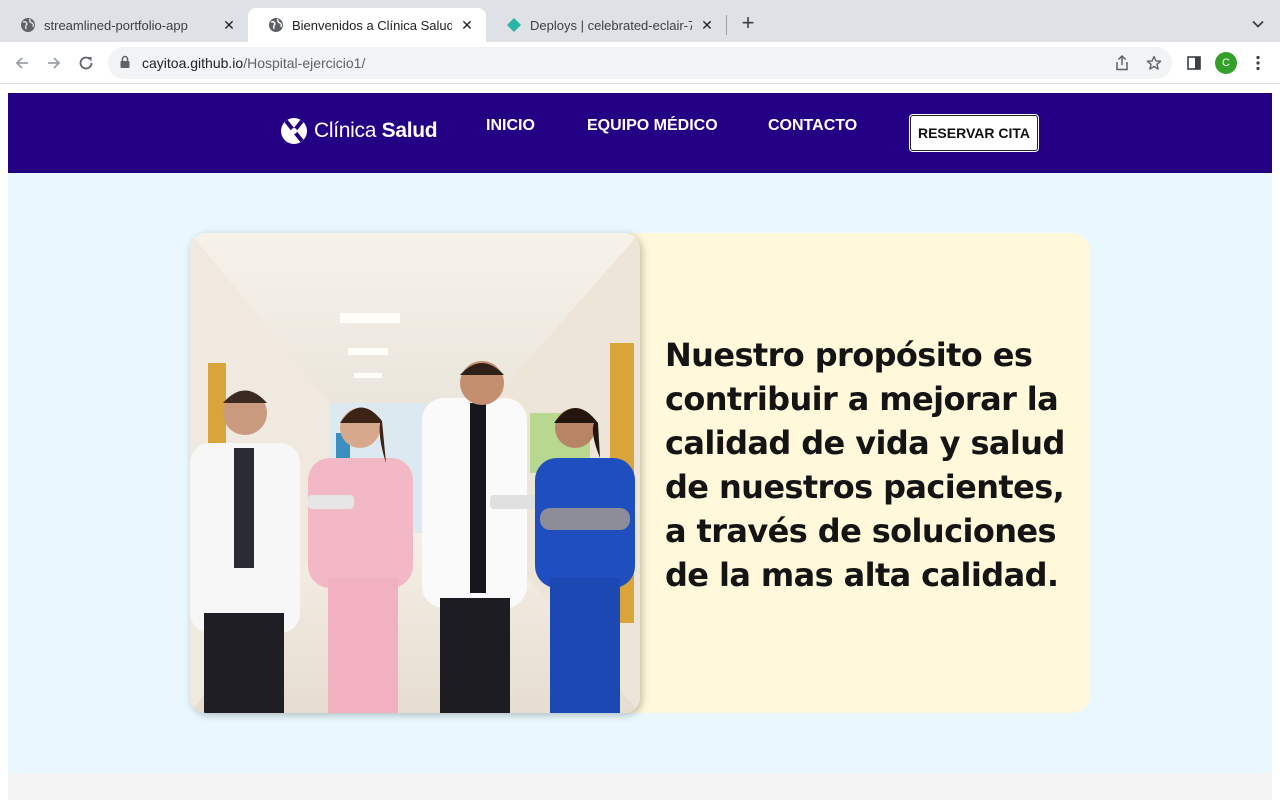 Image resolution: width=1280 pixels, height=800 pixels. I want to click on reload-icon, so click(86, 63).